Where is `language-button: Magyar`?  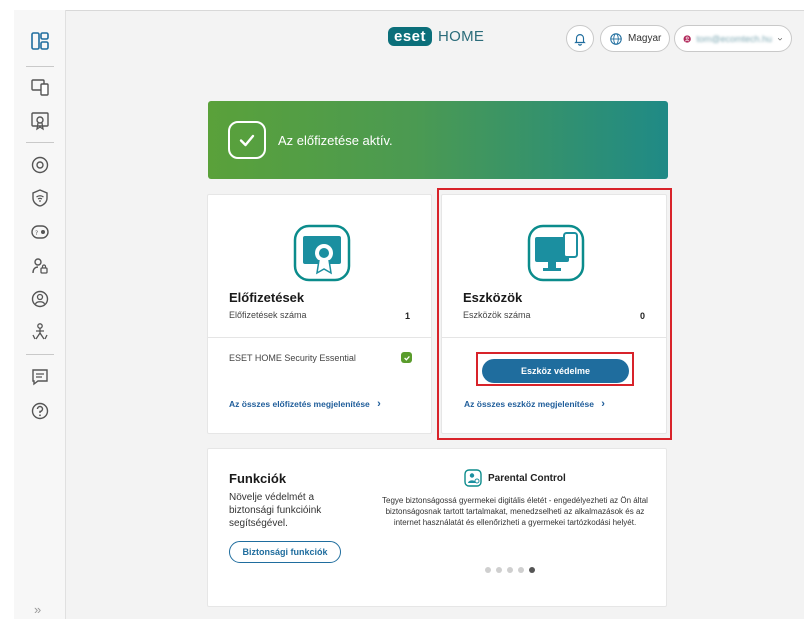 language-button: Magyar is located at coordinates (635, 38).